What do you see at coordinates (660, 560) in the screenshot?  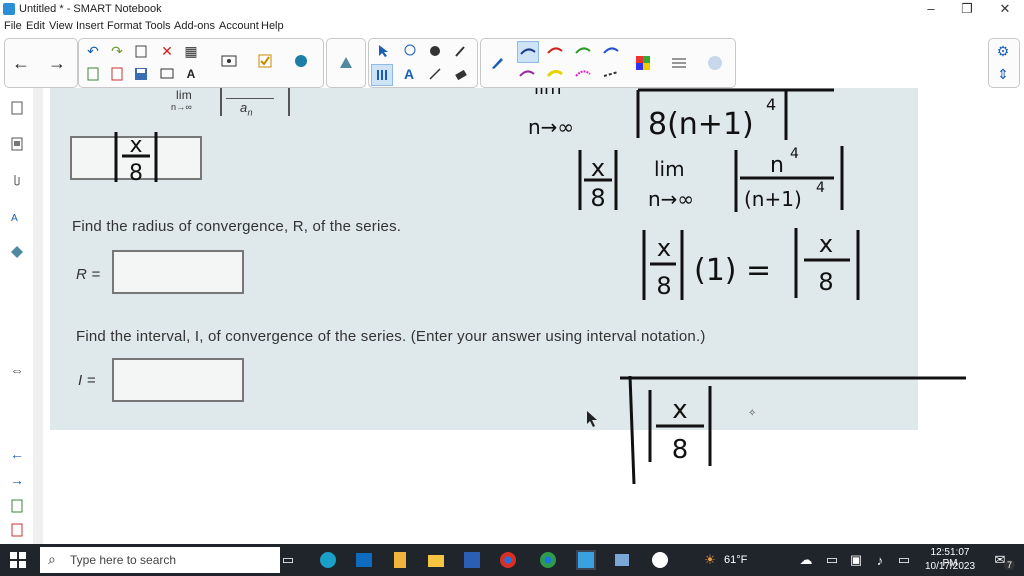 I see `pen-app-icon` at bounding box center [660, 560].